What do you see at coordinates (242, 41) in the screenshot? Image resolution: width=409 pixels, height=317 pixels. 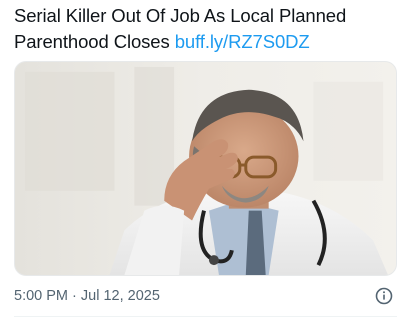 I see `tweet-link: buff.ly/RZ7S0DZ` at bounding box center [242, 41].